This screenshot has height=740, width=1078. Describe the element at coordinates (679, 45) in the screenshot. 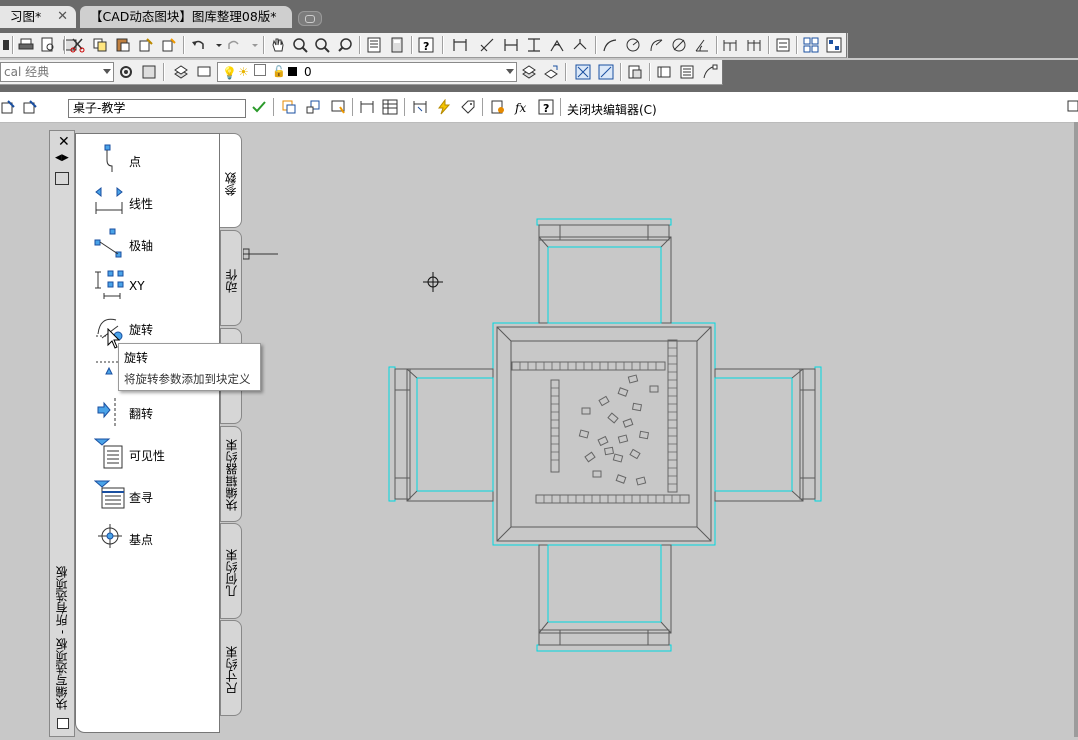

I see `dim-diameter-icon` at that location.